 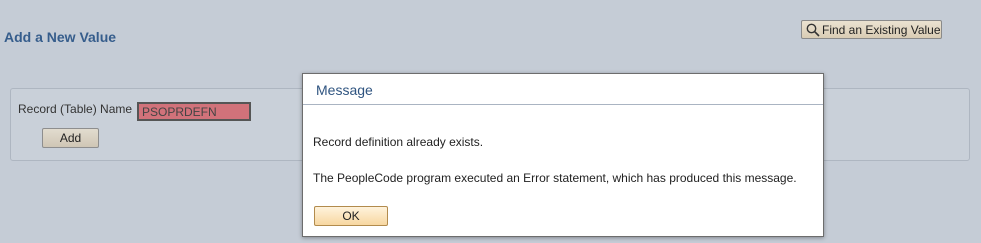 What do you see at coordinates (398, 142) in the screenshot?
I see `message-line-1: Record definition already exists.` at bounding box center [398, 142].